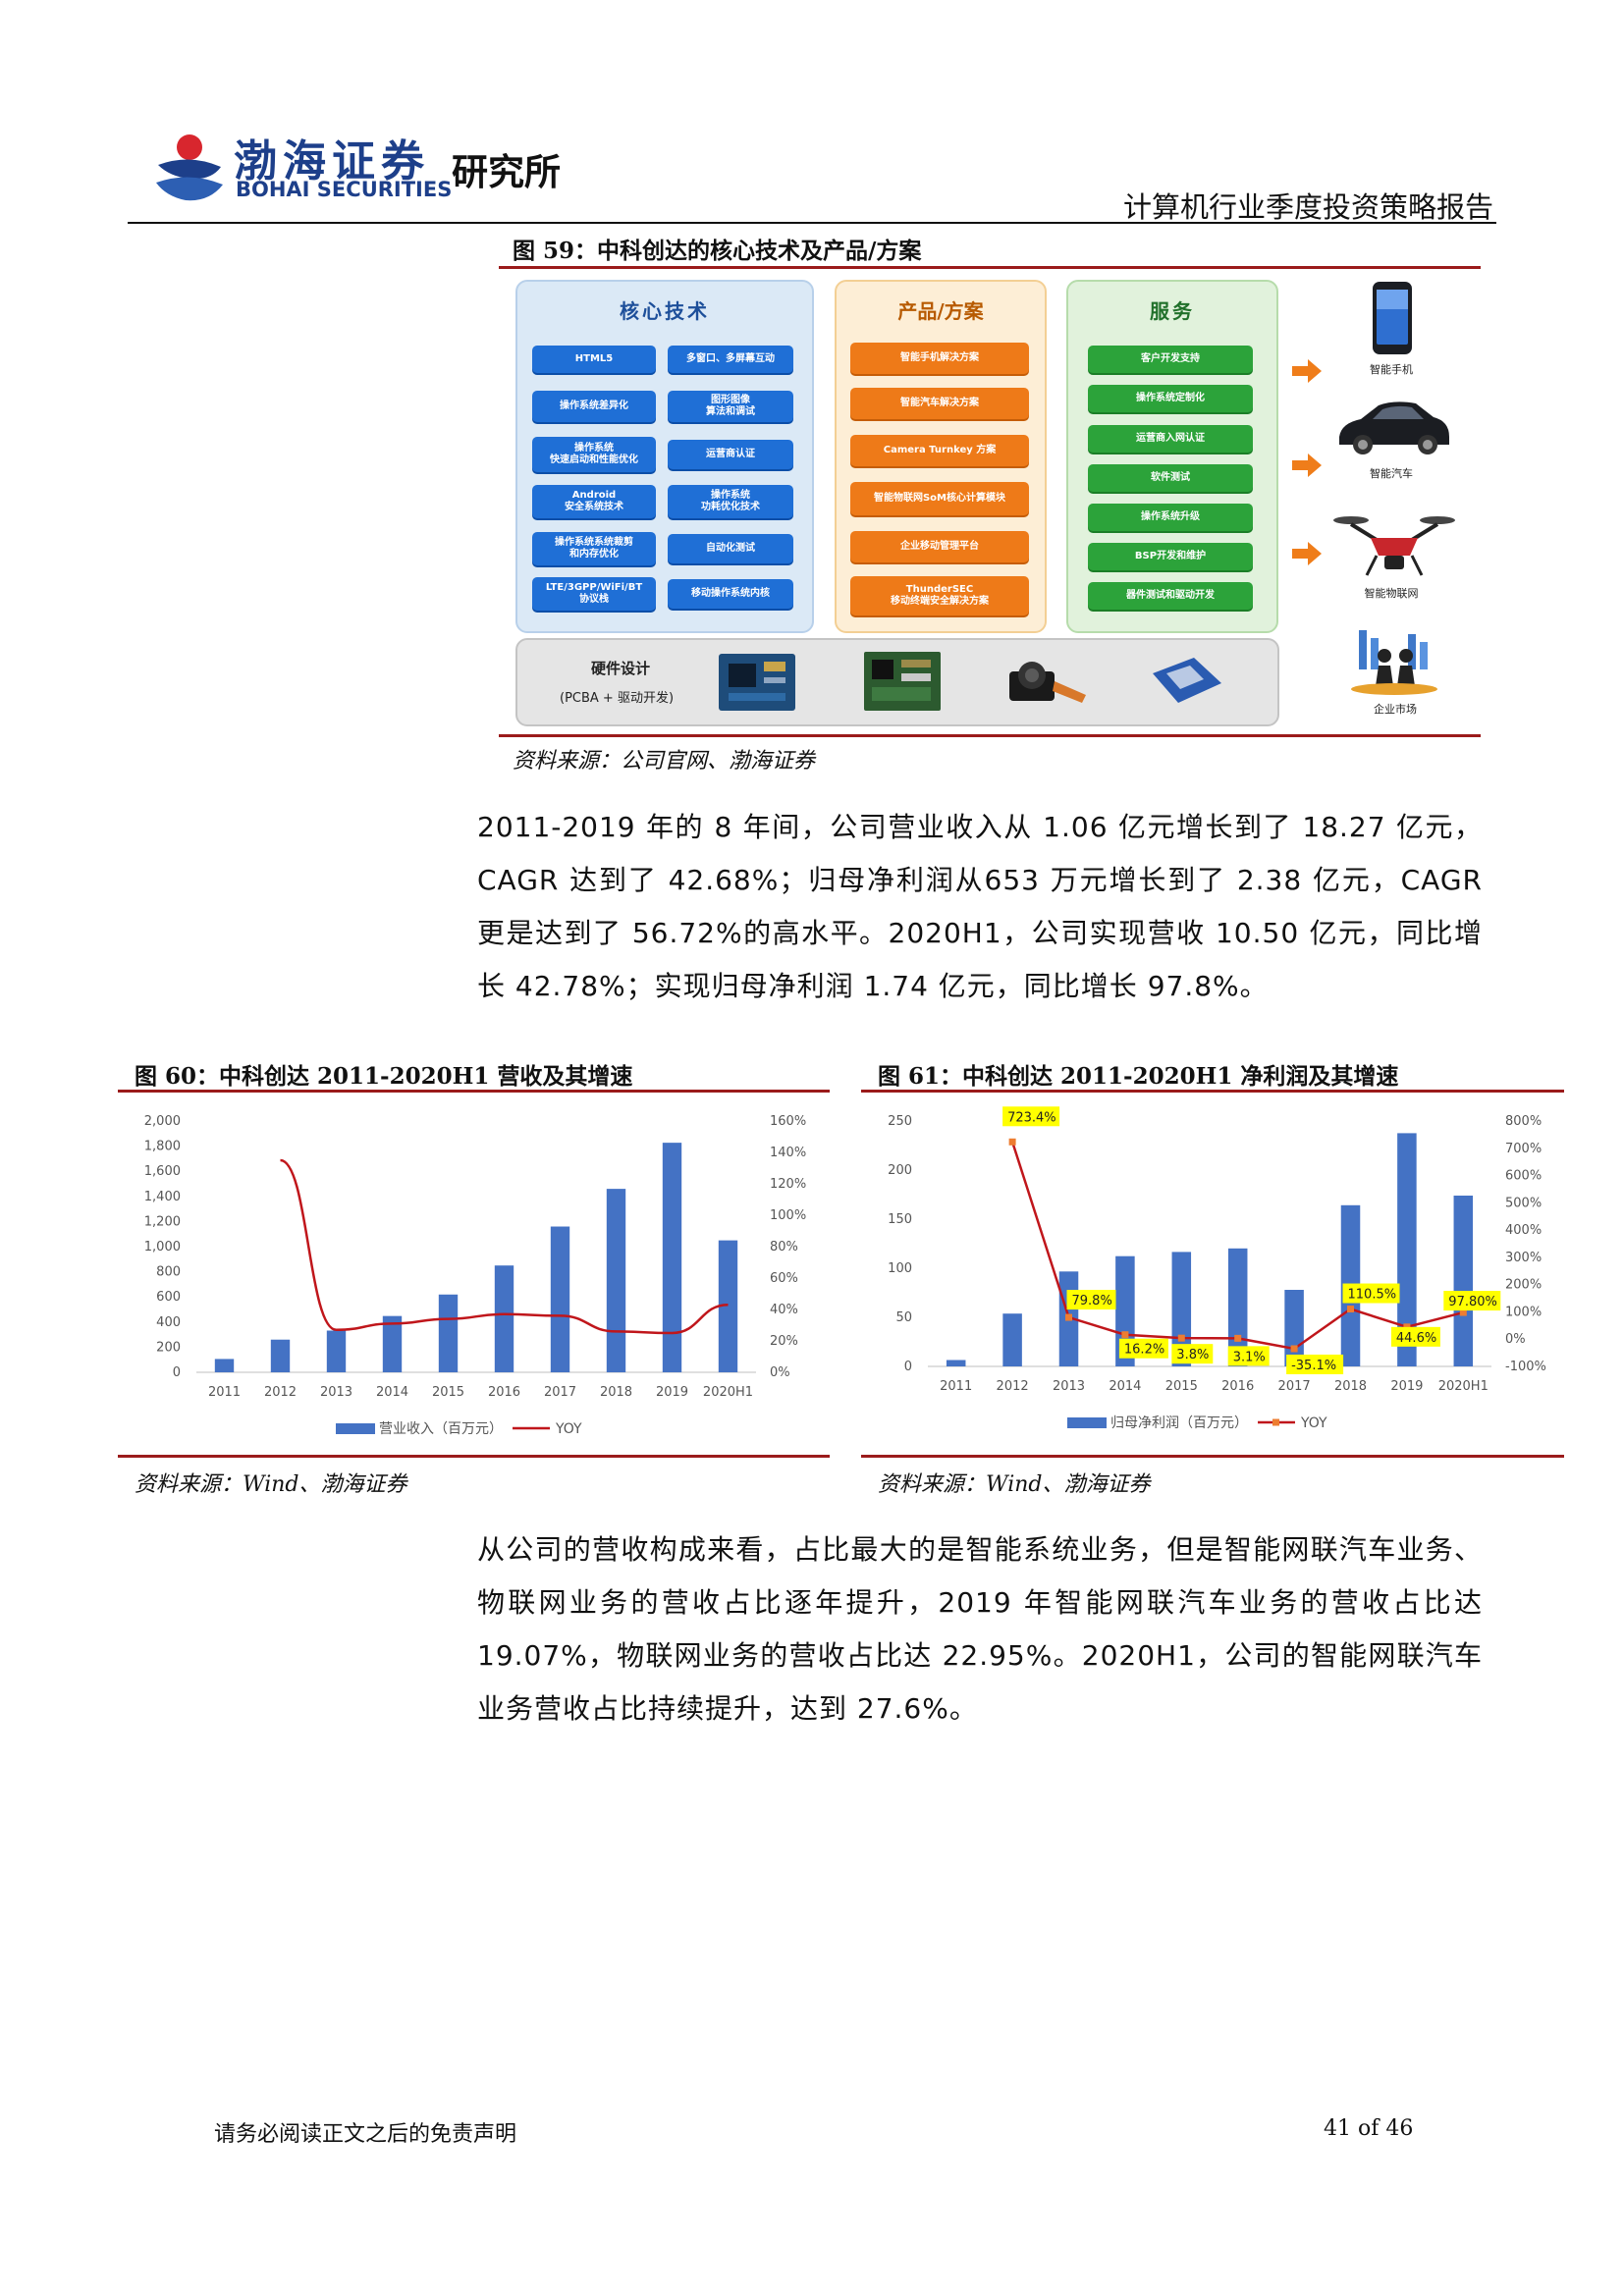  I want to click on market-label-iot: 智能物联网, so click(1391, 594).